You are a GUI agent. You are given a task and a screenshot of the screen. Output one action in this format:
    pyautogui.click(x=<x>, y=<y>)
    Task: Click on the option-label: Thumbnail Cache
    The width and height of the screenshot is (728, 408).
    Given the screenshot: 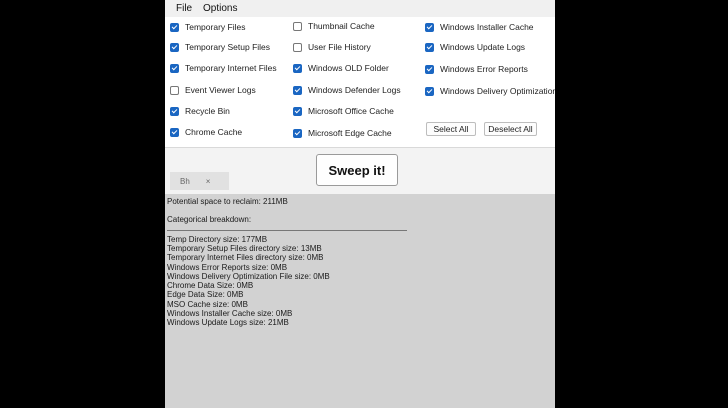 What is the action you would take?
    pyautogui.click(x=341, y=26)
    